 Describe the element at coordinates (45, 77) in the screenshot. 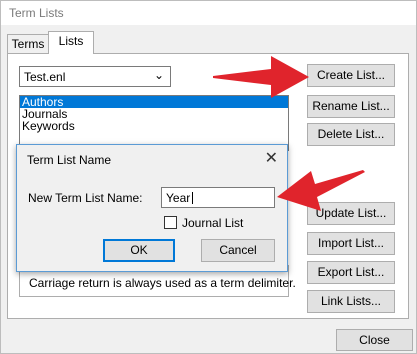

I see `library-select-value: Test.enl` at that location.